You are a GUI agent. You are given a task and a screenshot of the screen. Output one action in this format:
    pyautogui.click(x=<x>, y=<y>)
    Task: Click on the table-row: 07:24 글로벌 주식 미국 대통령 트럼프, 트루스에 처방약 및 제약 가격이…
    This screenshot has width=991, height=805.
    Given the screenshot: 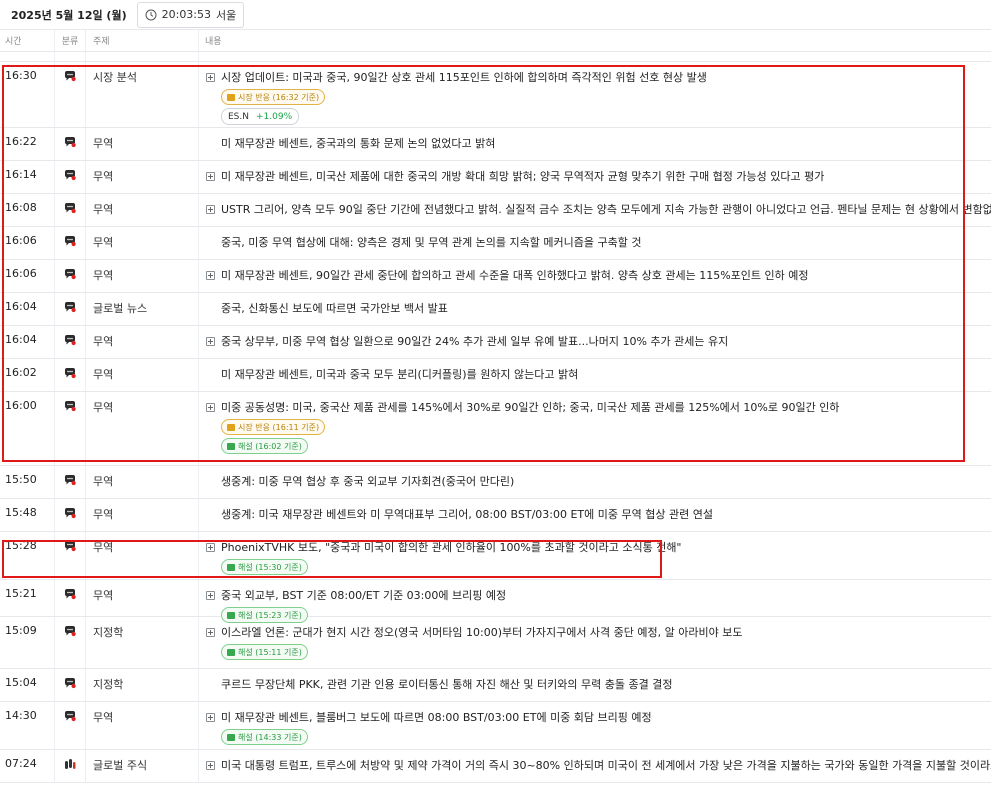 What is the action you would take?
    pyautogui.click(x=495, y=766)
    